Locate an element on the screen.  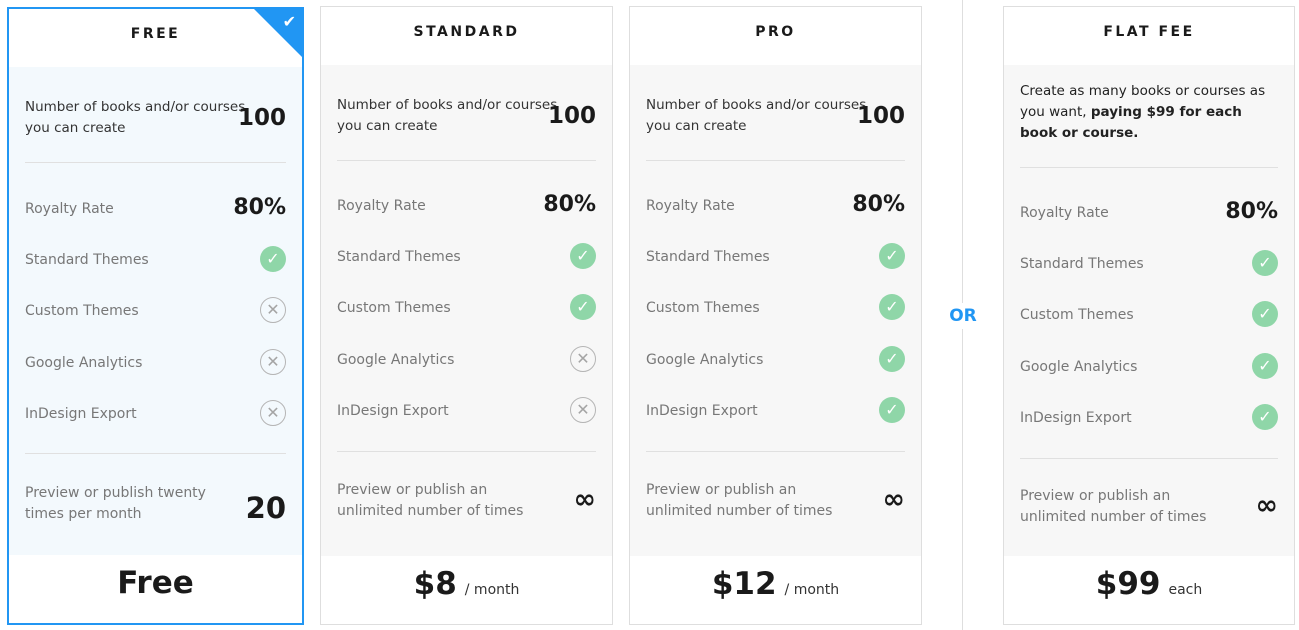
plan-price: $99 each is located at coordinates (1149, 590).